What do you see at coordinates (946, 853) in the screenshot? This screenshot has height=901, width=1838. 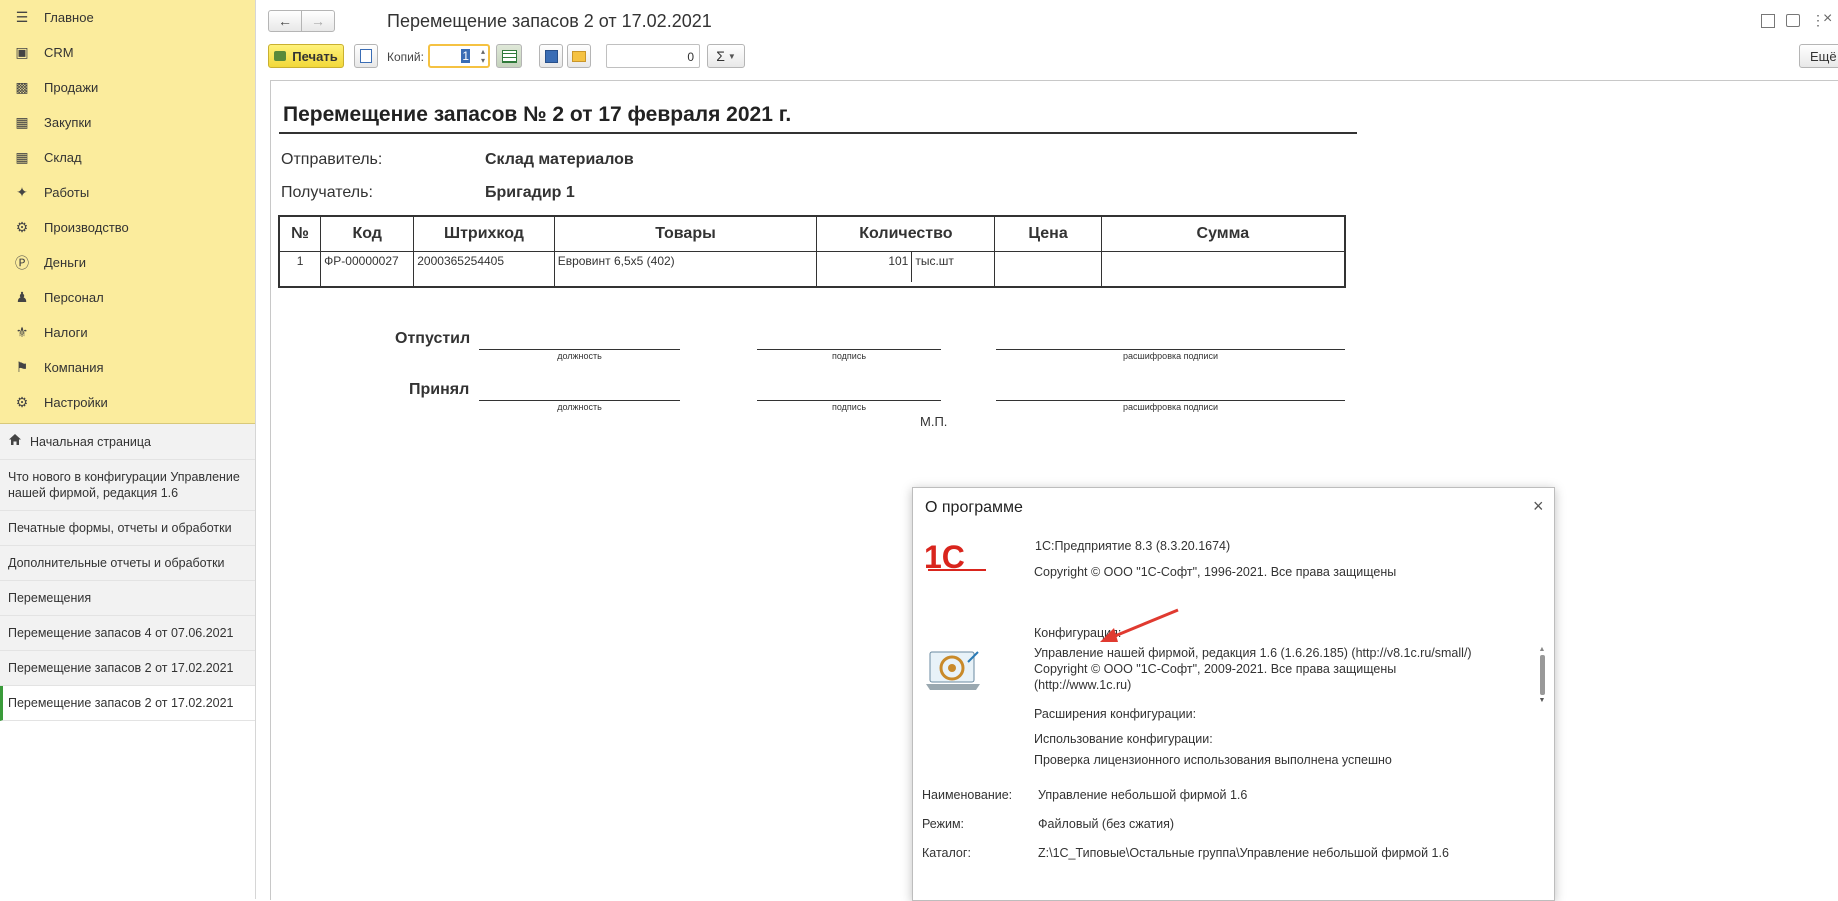 I see `catalog-label: Каталог:` at bounding box center [946, 853].